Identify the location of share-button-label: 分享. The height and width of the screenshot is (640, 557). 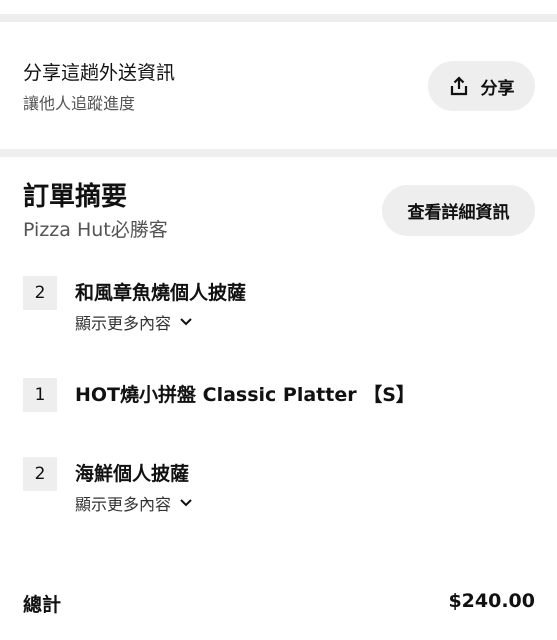
(497, 88).